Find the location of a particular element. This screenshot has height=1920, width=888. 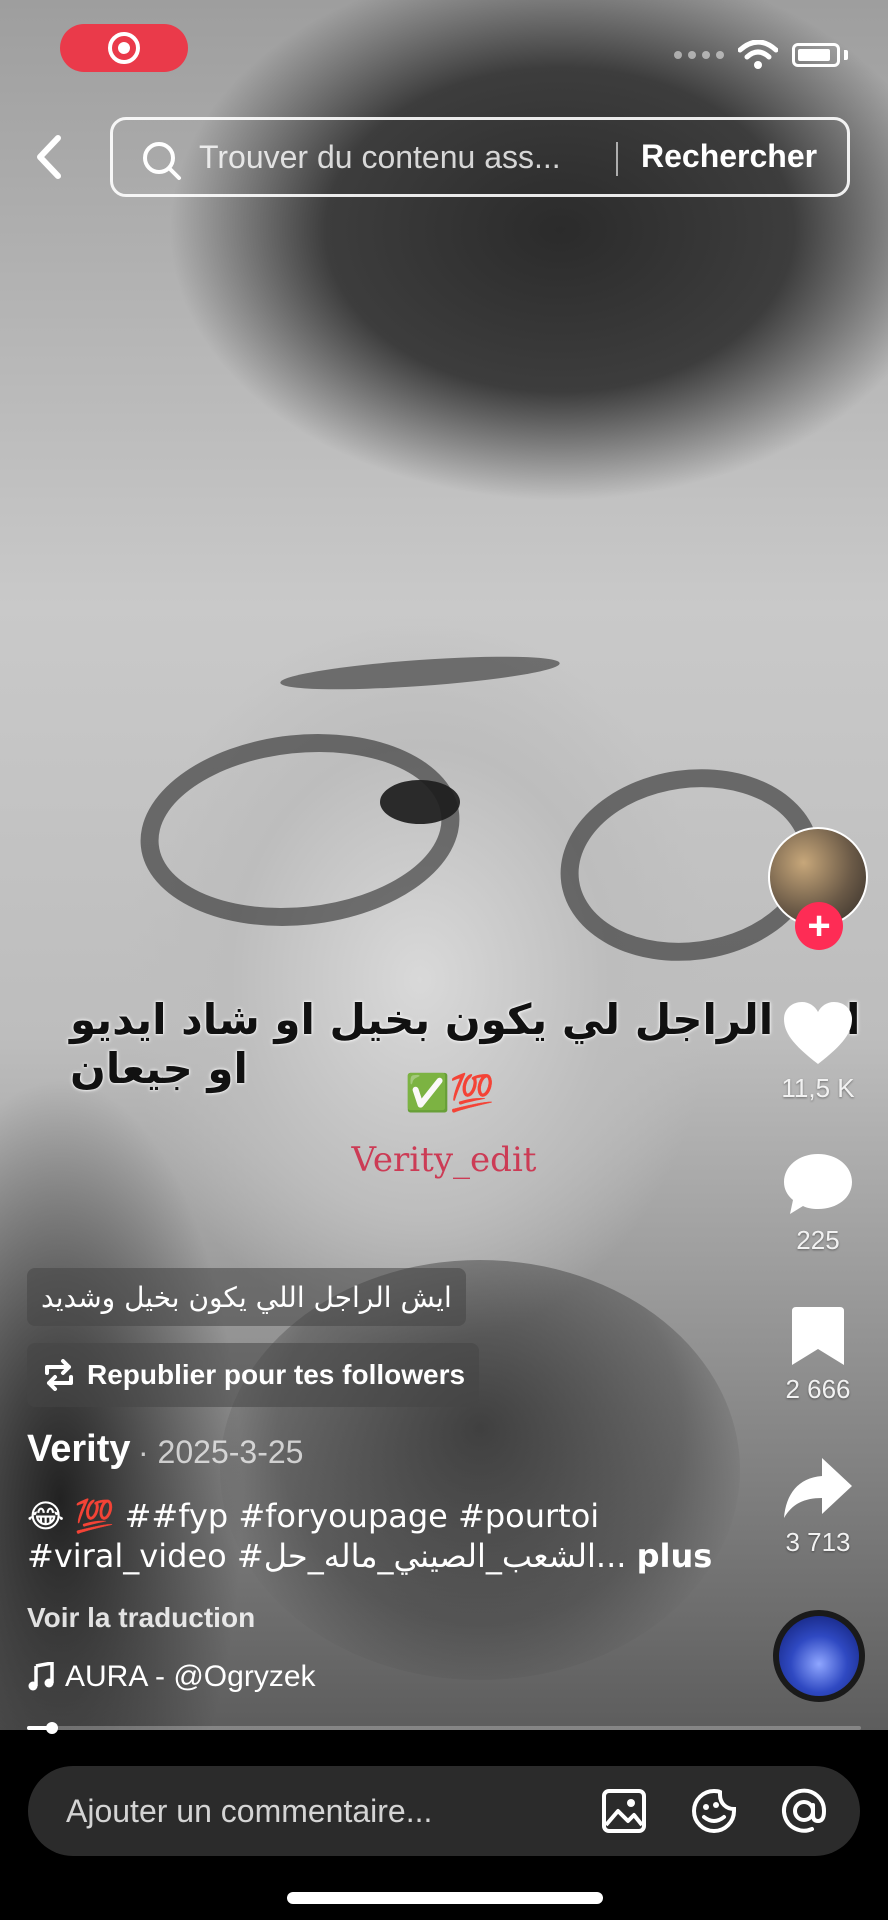

search-button: Rechercher is located at coordinates (729, 156).